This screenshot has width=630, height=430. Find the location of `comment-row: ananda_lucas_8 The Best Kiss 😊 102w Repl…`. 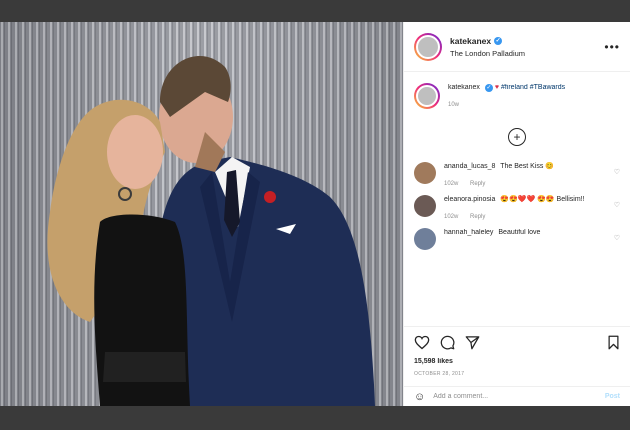

comment-row: ananda_lucas_8 The Best Kiss 😊 102w Repl… is located at coordinates (517, 175).